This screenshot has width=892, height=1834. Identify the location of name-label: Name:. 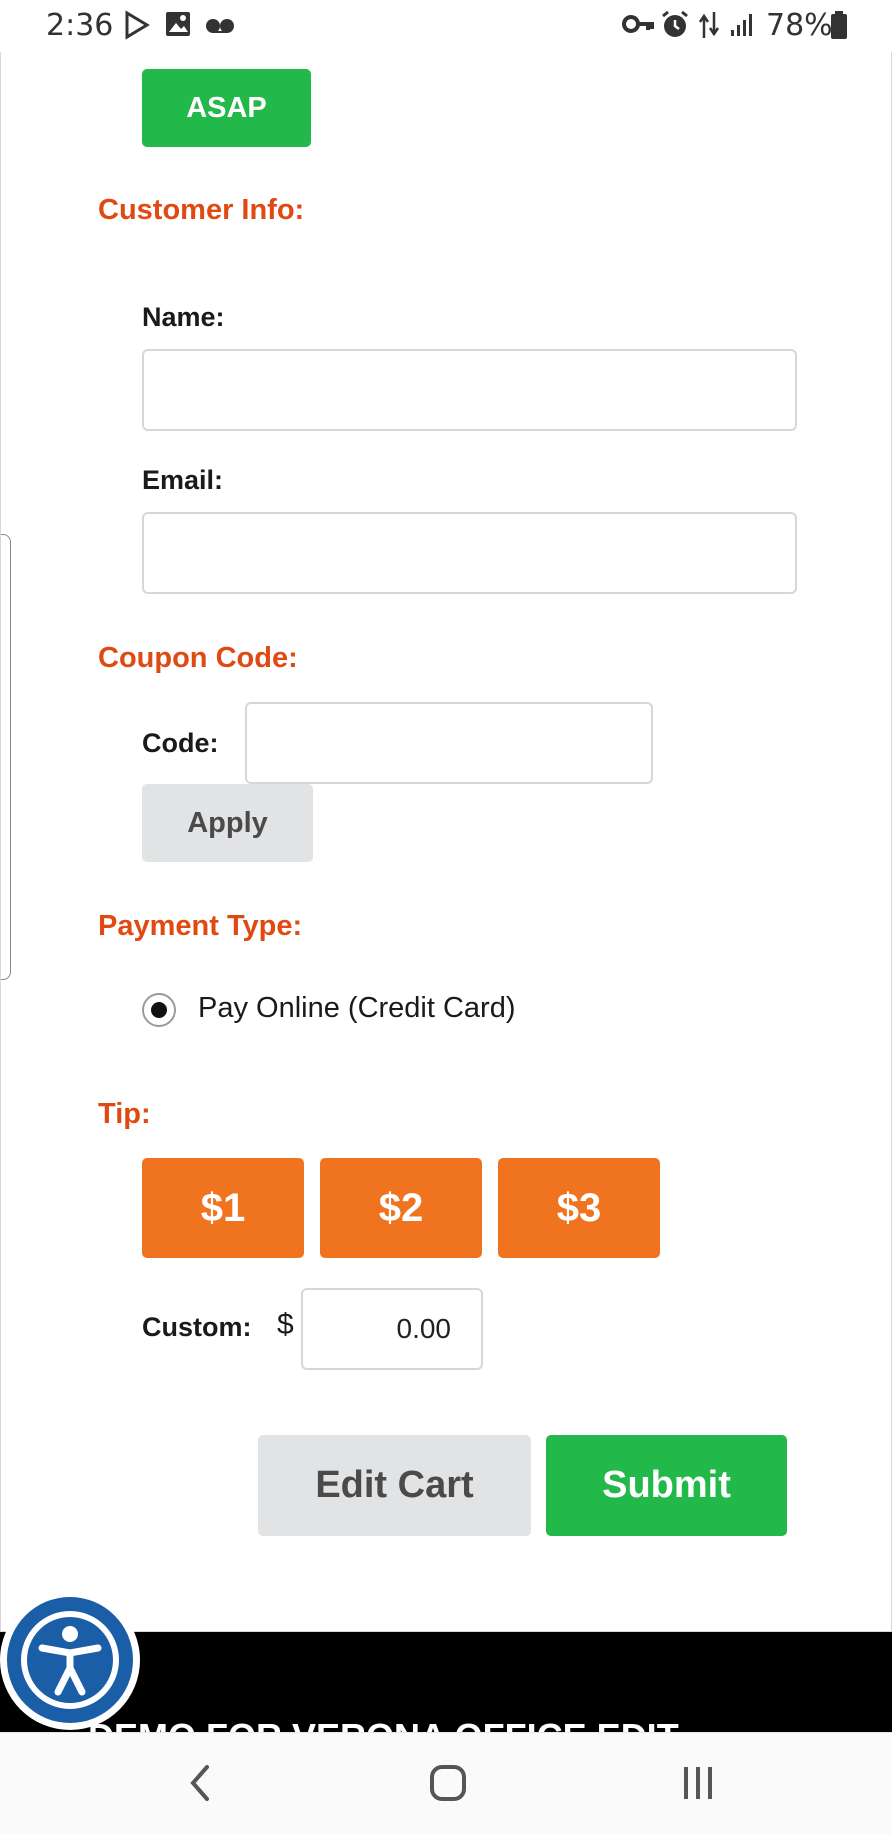
(183, 317).